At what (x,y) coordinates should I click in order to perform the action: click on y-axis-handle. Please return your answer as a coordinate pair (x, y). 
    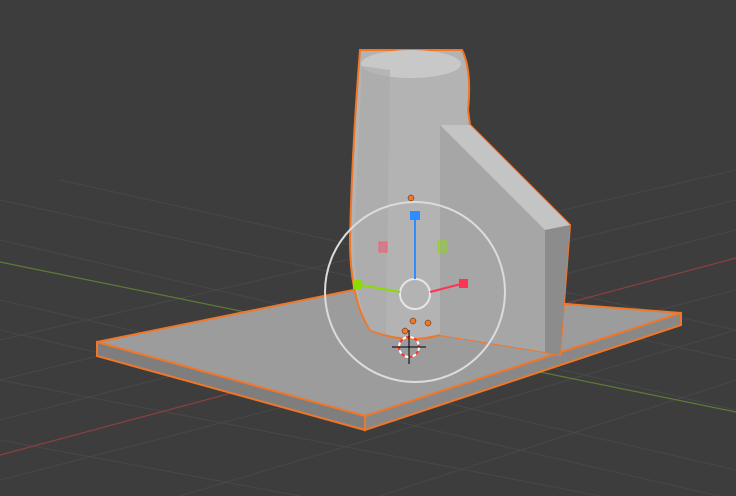
    Looking at the image, I should click on (357, 284).